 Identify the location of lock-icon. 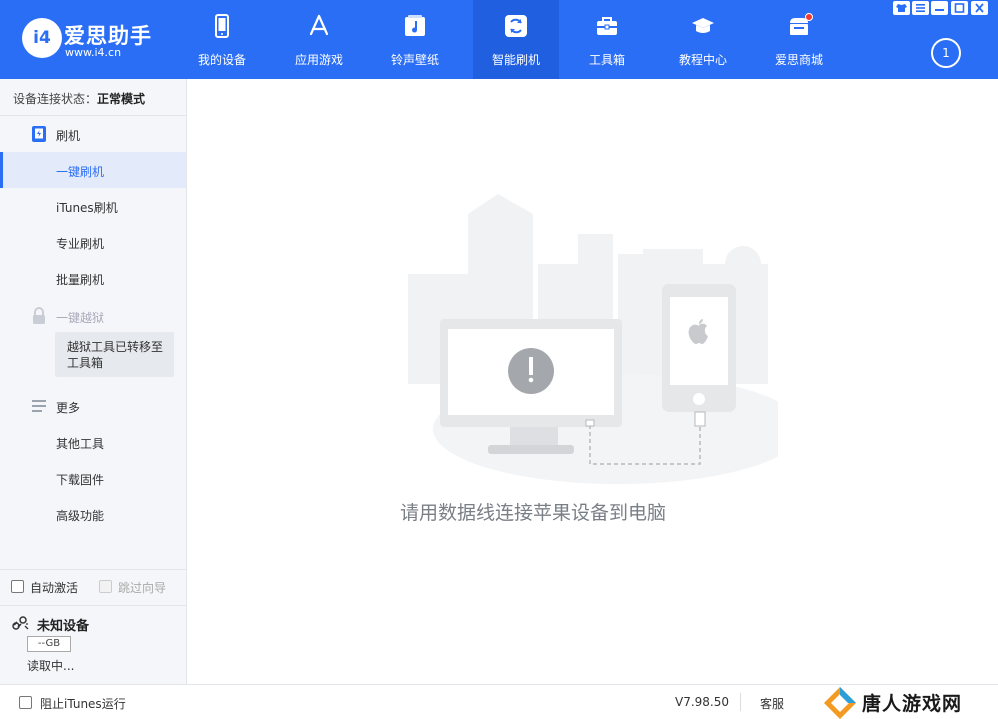
(39, 315).